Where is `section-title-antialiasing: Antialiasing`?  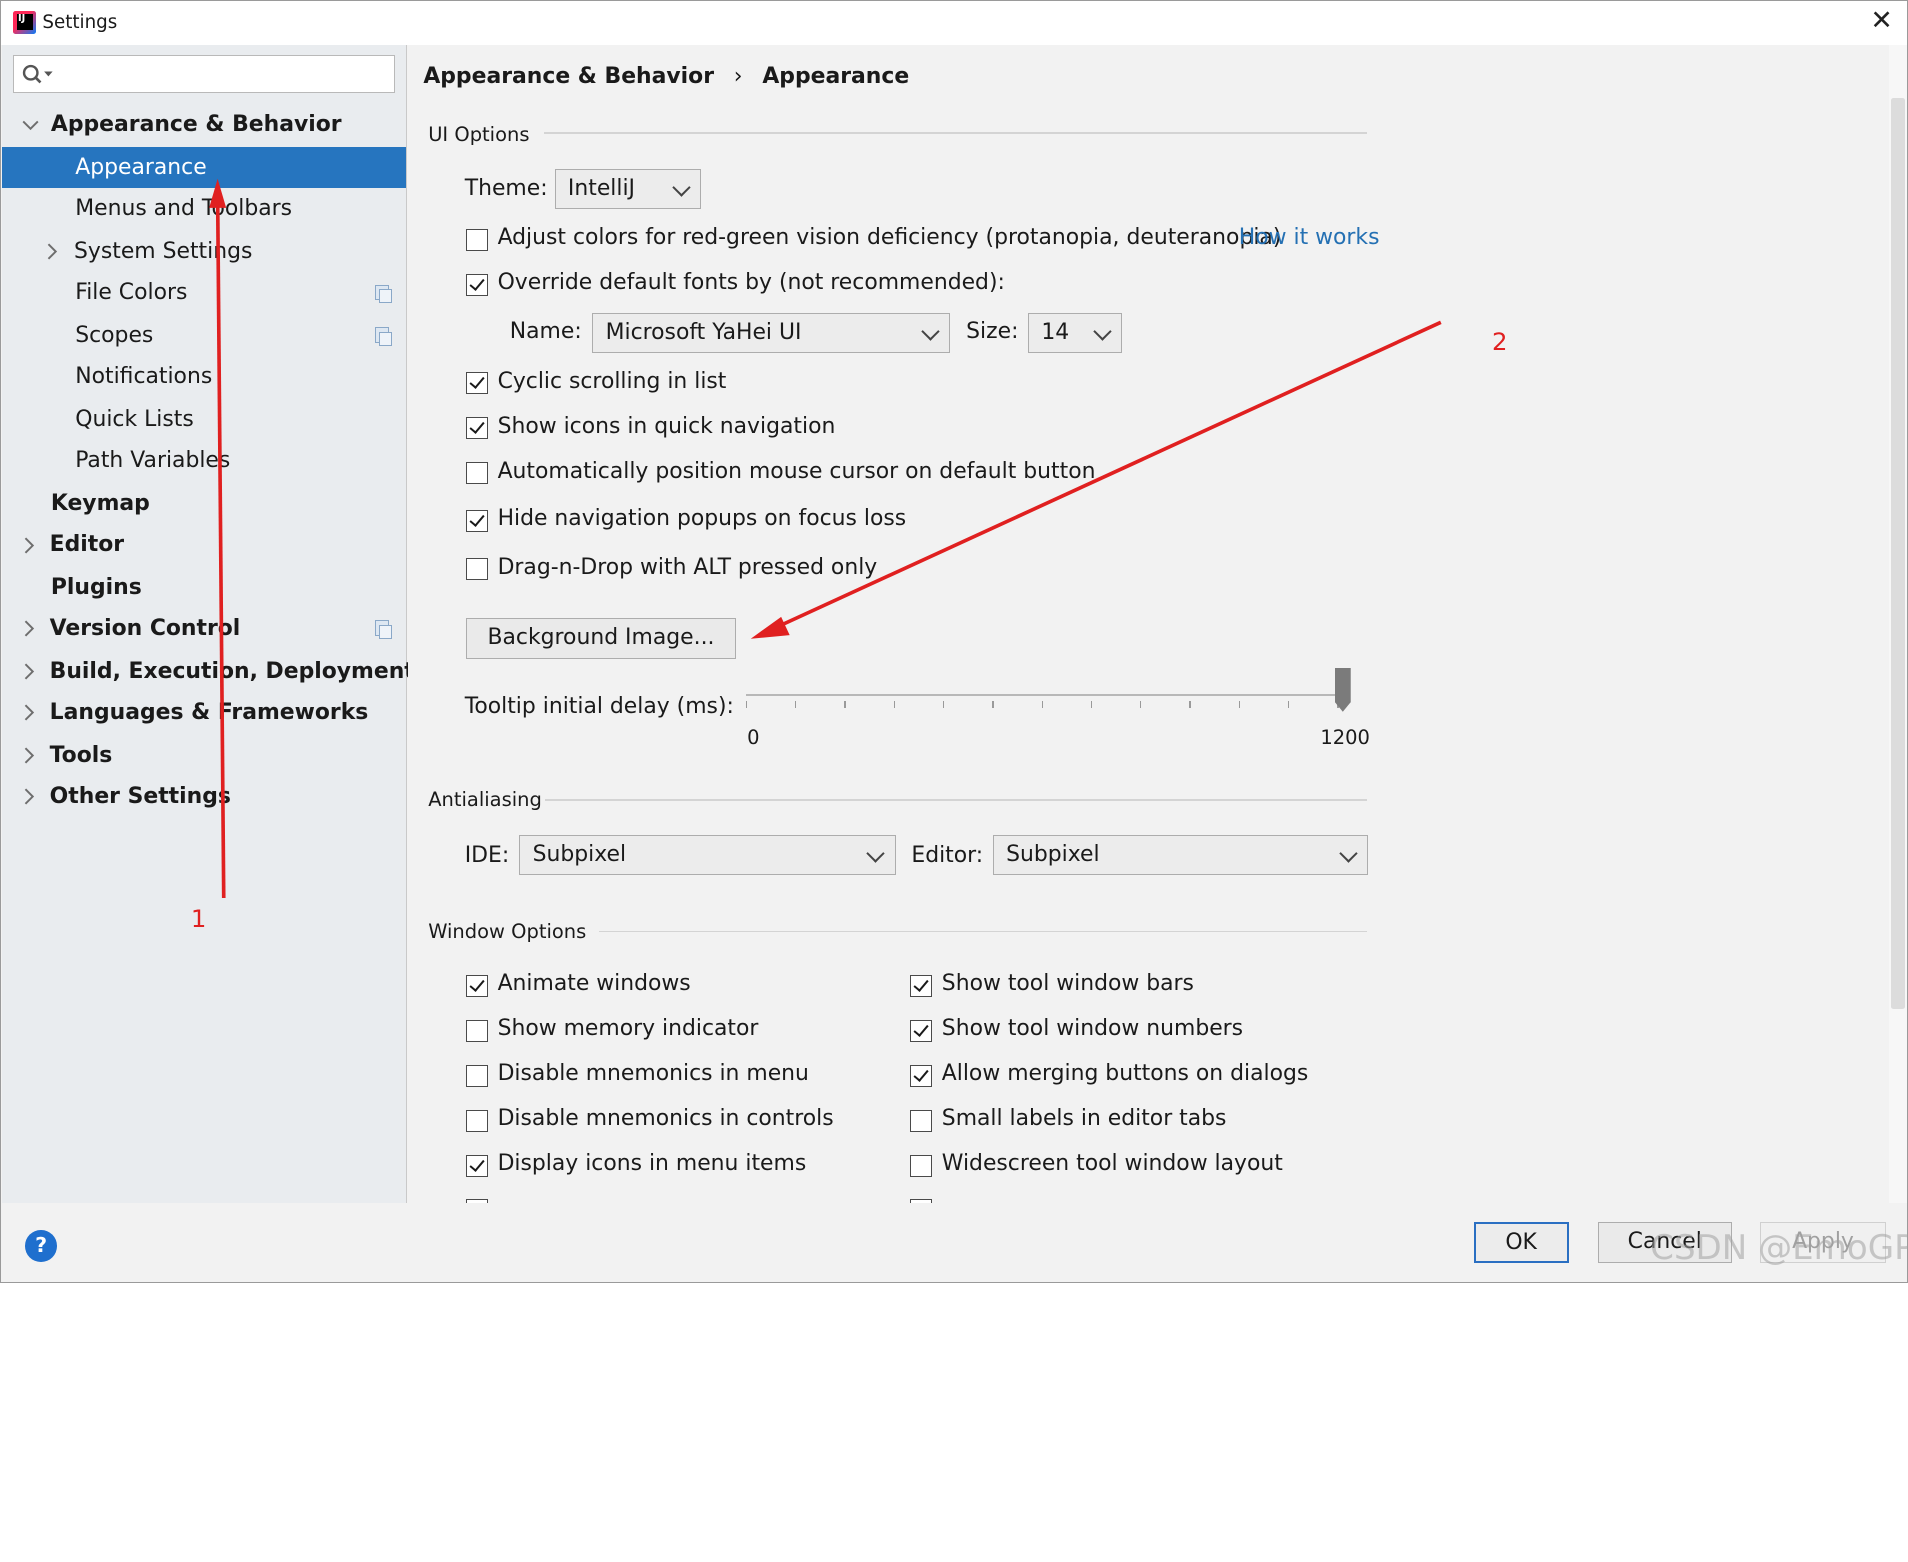 section-title-antialiasing: Antialiasing is located at coordinates (485, 800).